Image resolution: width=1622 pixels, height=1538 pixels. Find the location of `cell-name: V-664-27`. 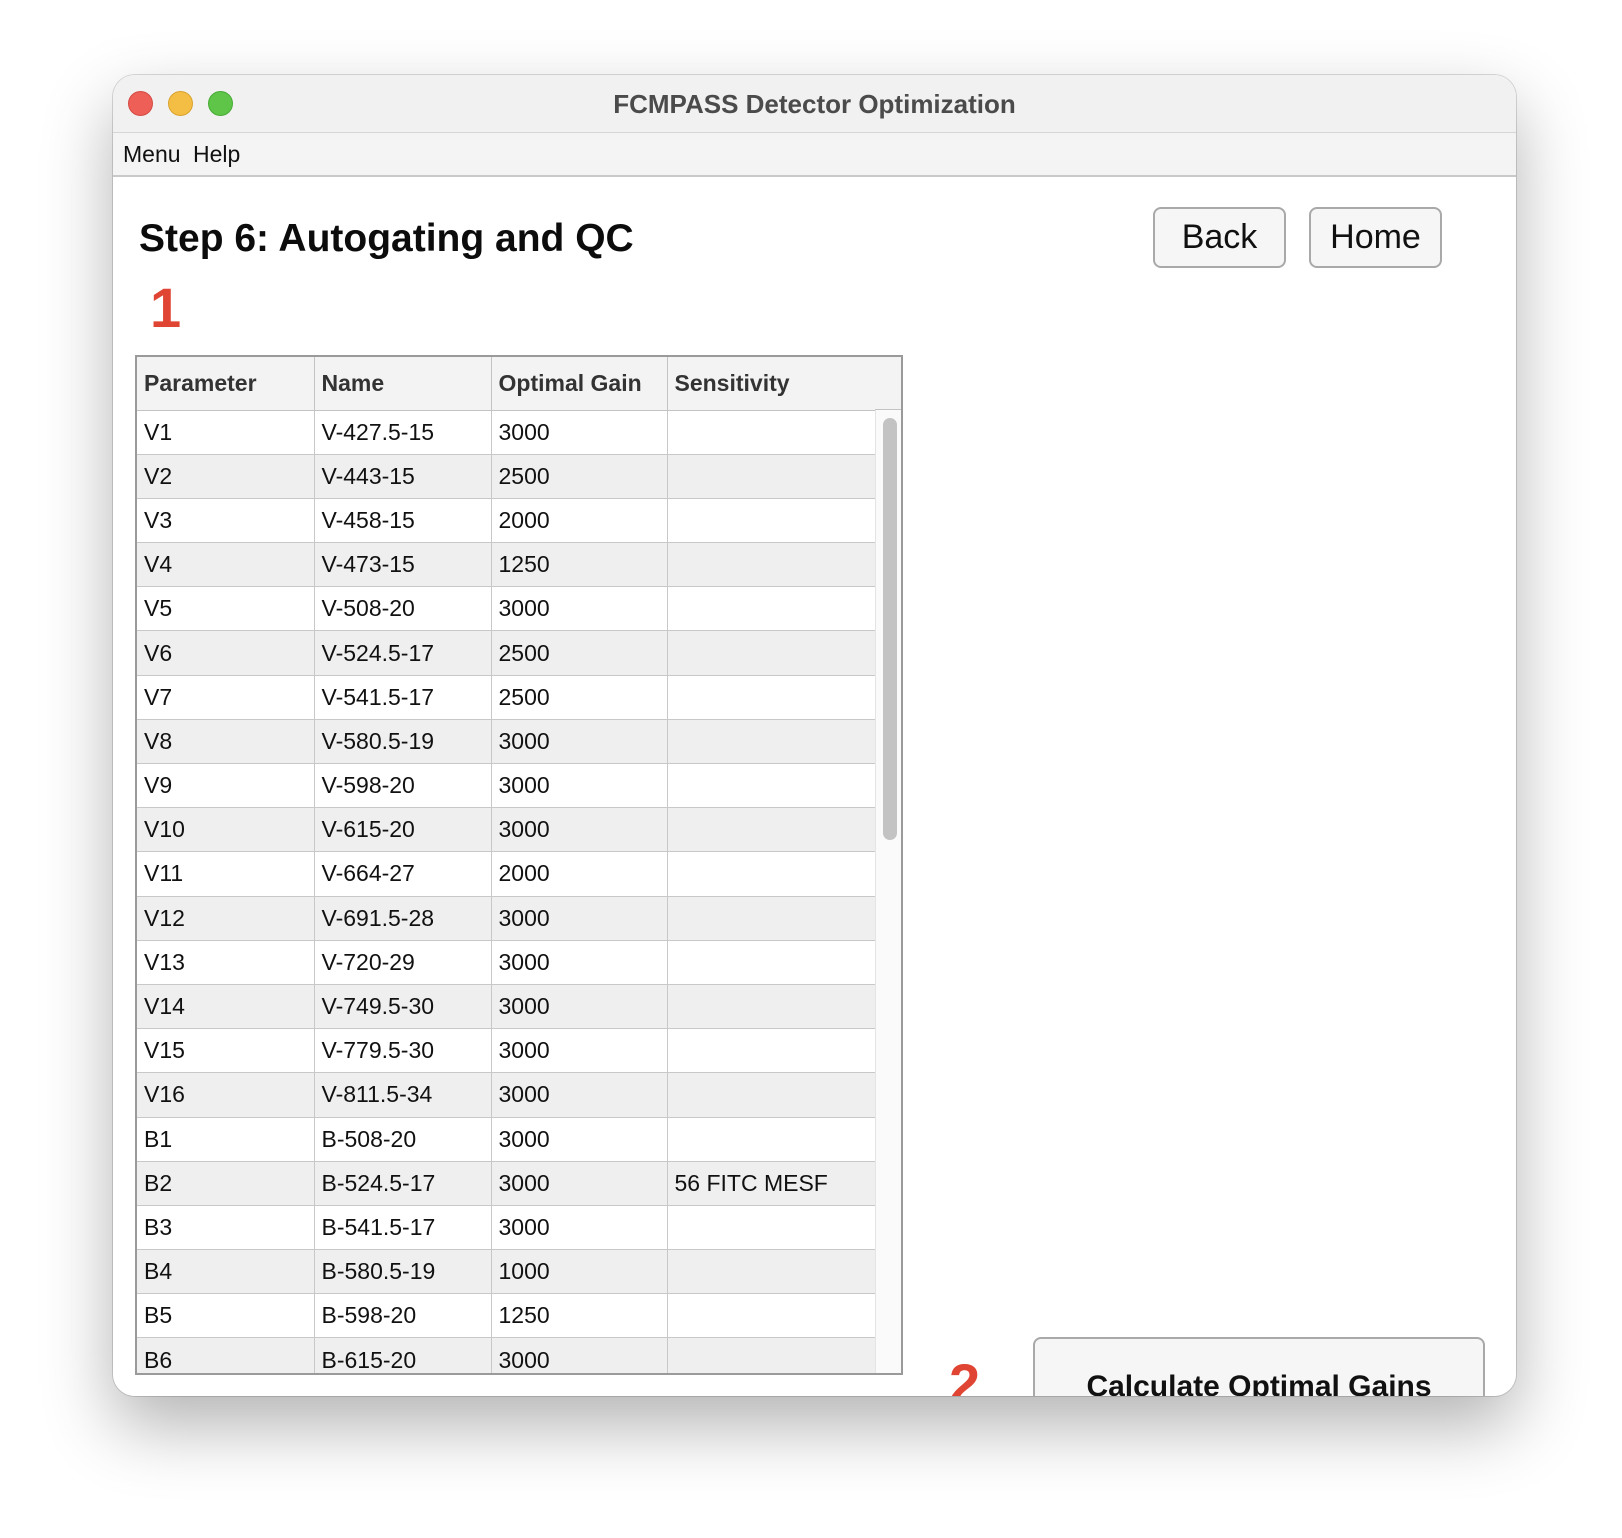

cell-name: V-664-27 is located at coordinates (403, 874).